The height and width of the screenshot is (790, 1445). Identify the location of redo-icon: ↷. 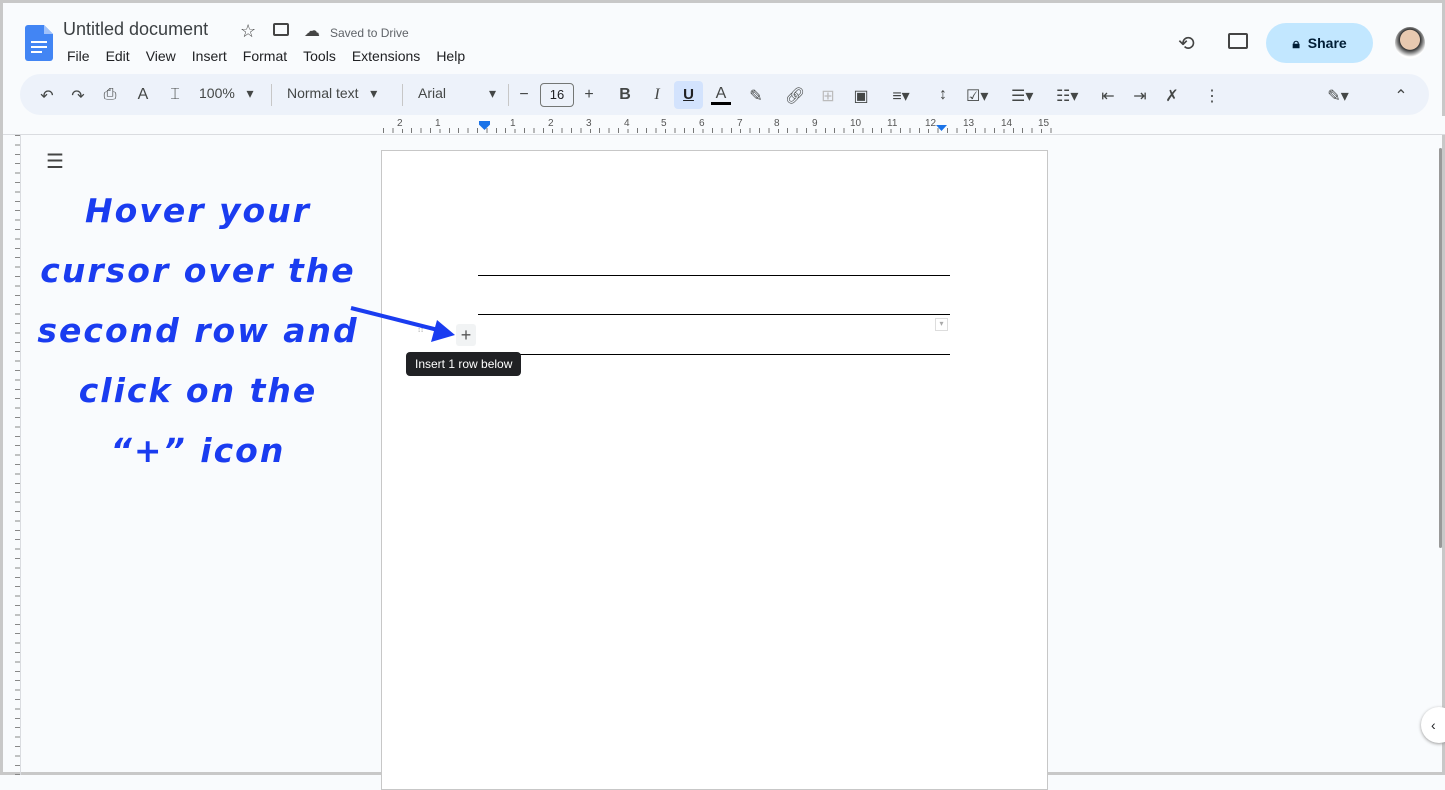
(78, 96).